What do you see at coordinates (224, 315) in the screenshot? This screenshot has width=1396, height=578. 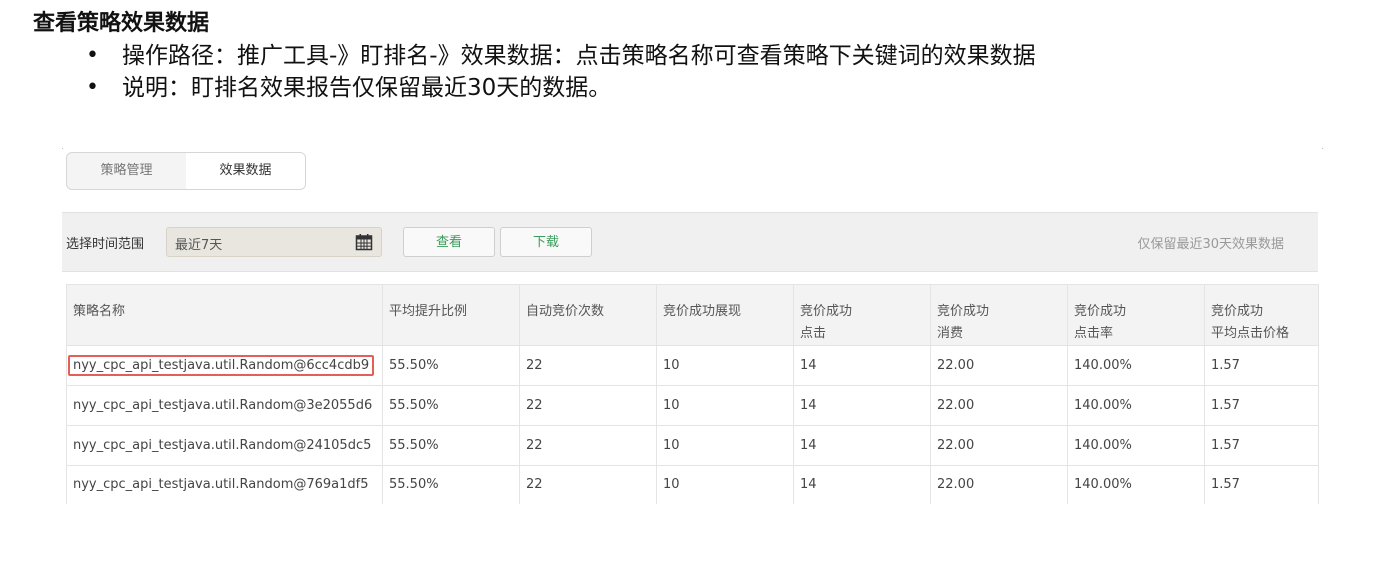 I see `header-strategy-name: 策略名称` at bounding box center [224, 315].